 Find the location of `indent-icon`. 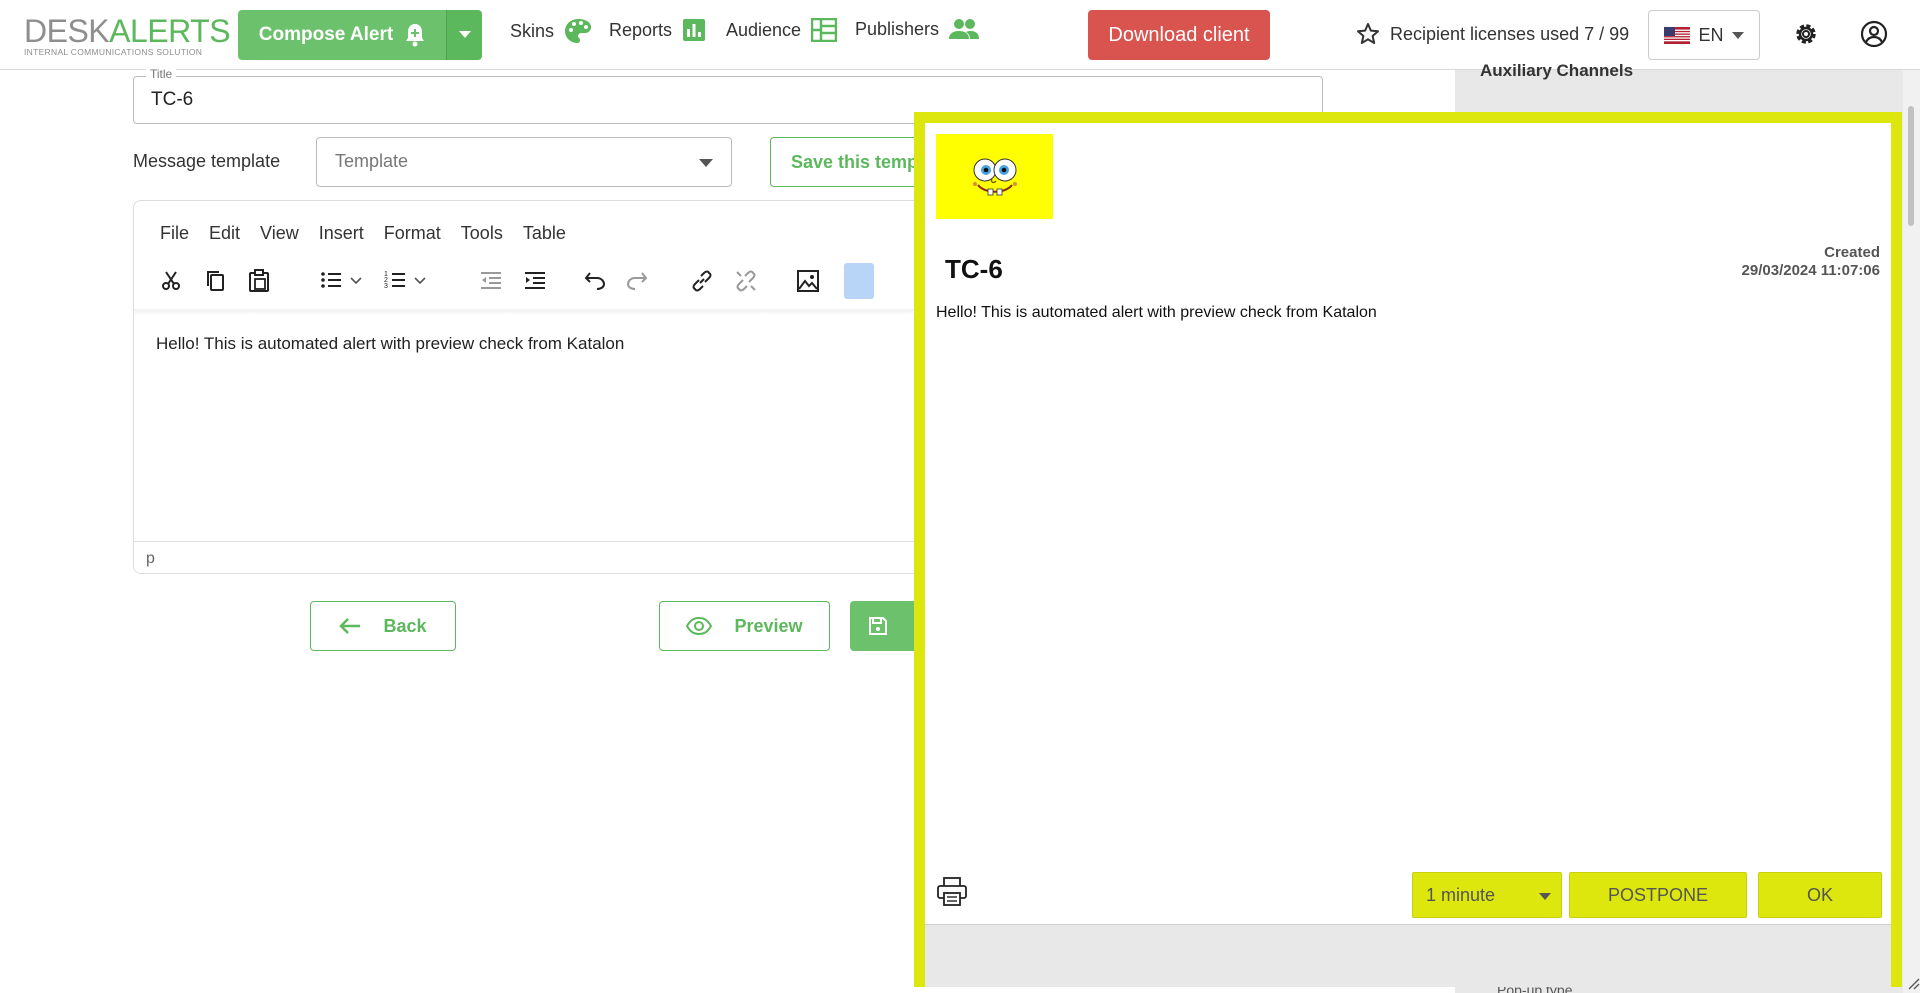

indent-icon is located at coordinates (535, 280).